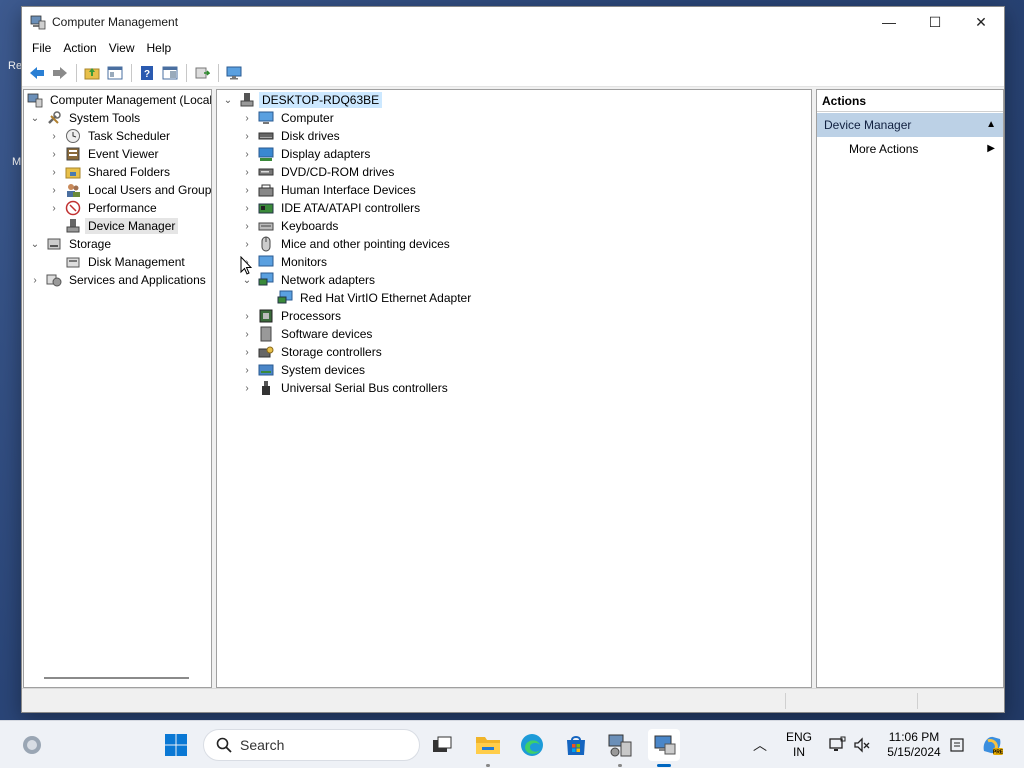 The width and height of the screenshot is (1024, 768). What do you see at coordinates (311, 745) in the screenshot?
I see `taskbar-search-box: Search` at bounding box center [311, 745].